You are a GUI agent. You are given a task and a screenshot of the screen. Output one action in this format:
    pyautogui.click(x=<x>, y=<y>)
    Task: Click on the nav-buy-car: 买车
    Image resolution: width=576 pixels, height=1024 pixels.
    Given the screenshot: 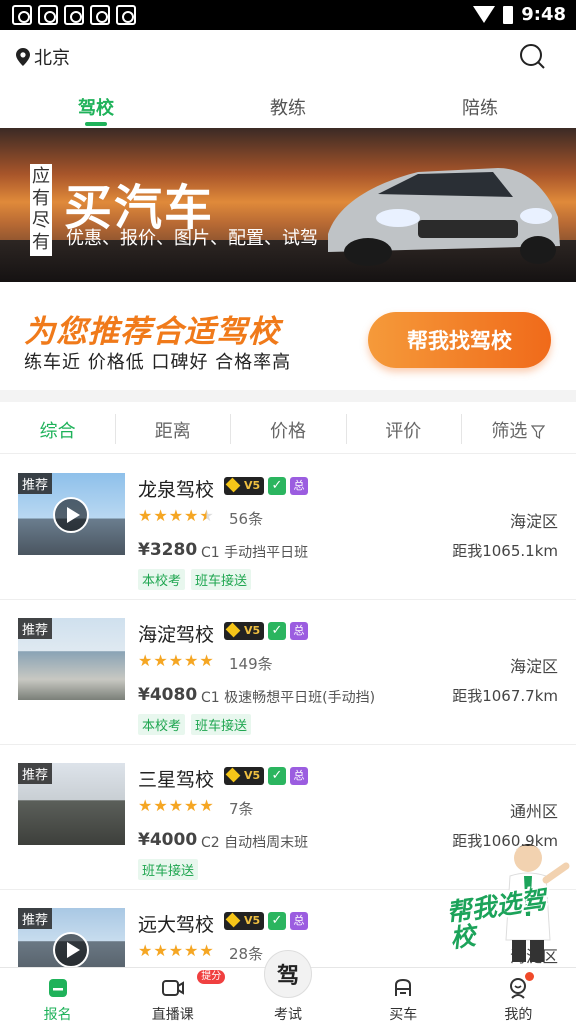 What is the action you would take?
    pyautogui.click(x=403, y=996)
    